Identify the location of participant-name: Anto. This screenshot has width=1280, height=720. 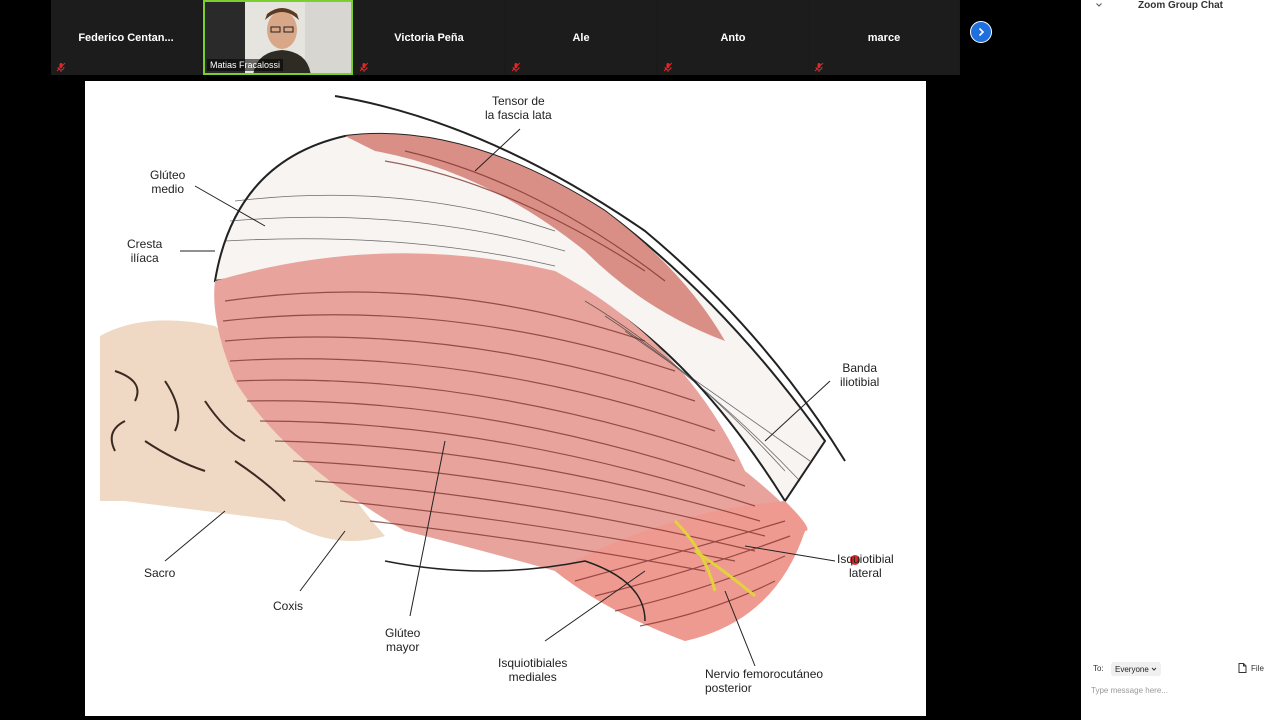
(733, 37).